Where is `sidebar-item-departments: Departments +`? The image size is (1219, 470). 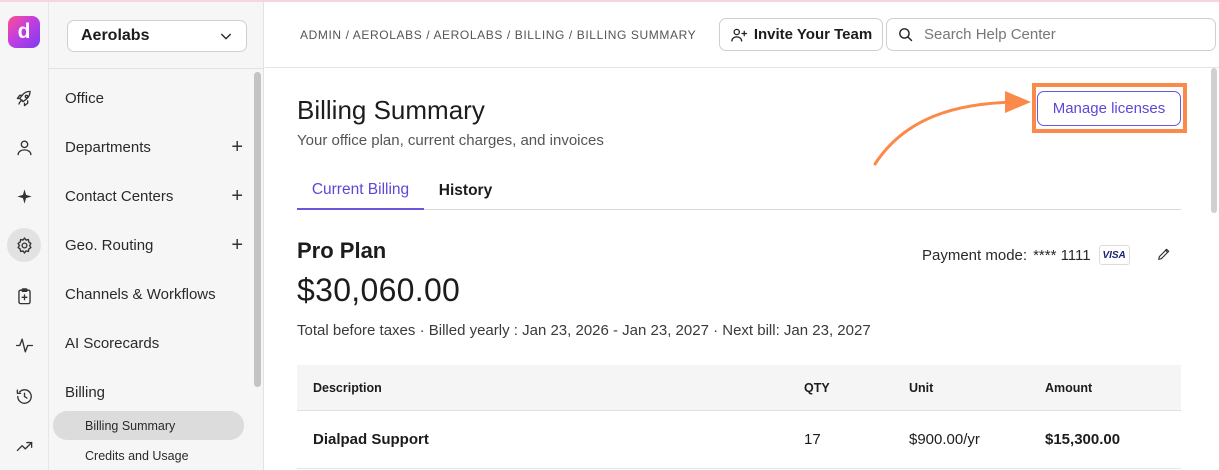
sidebar-item-departments: Departments + is located at coordinates (154, 147).